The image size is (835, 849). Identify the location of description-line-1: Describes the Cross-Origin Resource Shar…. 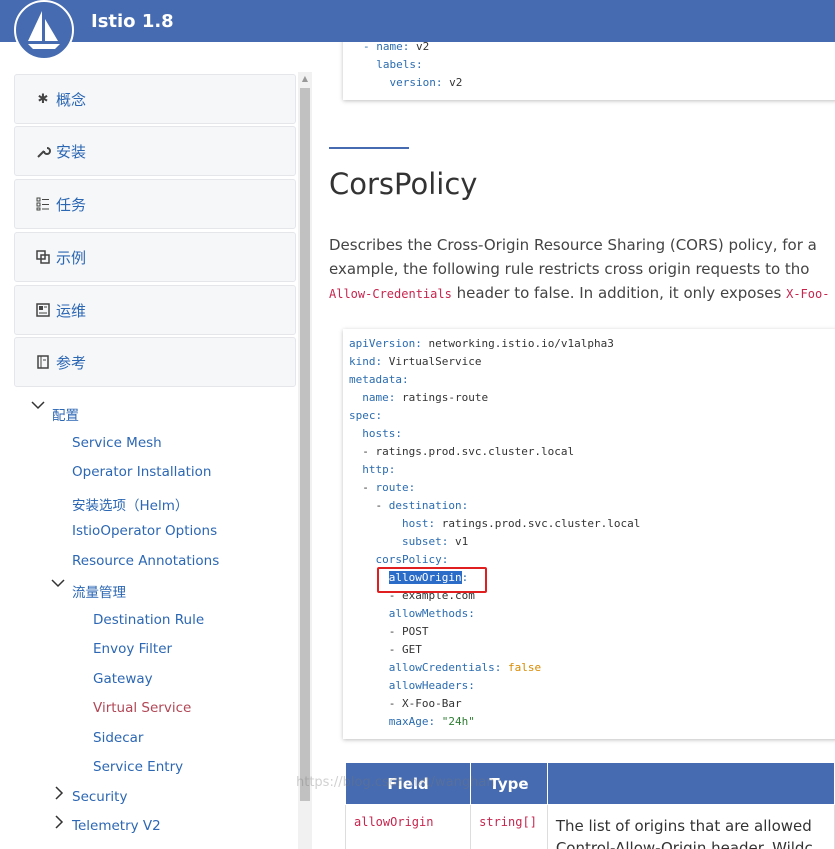
(573, 245).